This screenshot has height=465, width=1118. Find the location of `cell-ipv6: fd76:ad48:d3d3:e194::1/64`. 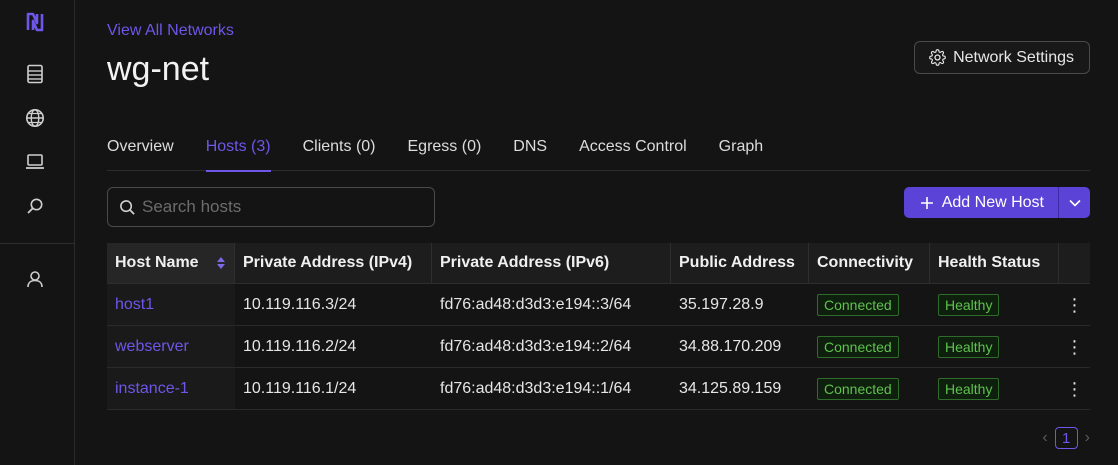

cell-ipv6: fd76:ad48:d3d3:e194::1/64 is located at coordinates (536, 388).